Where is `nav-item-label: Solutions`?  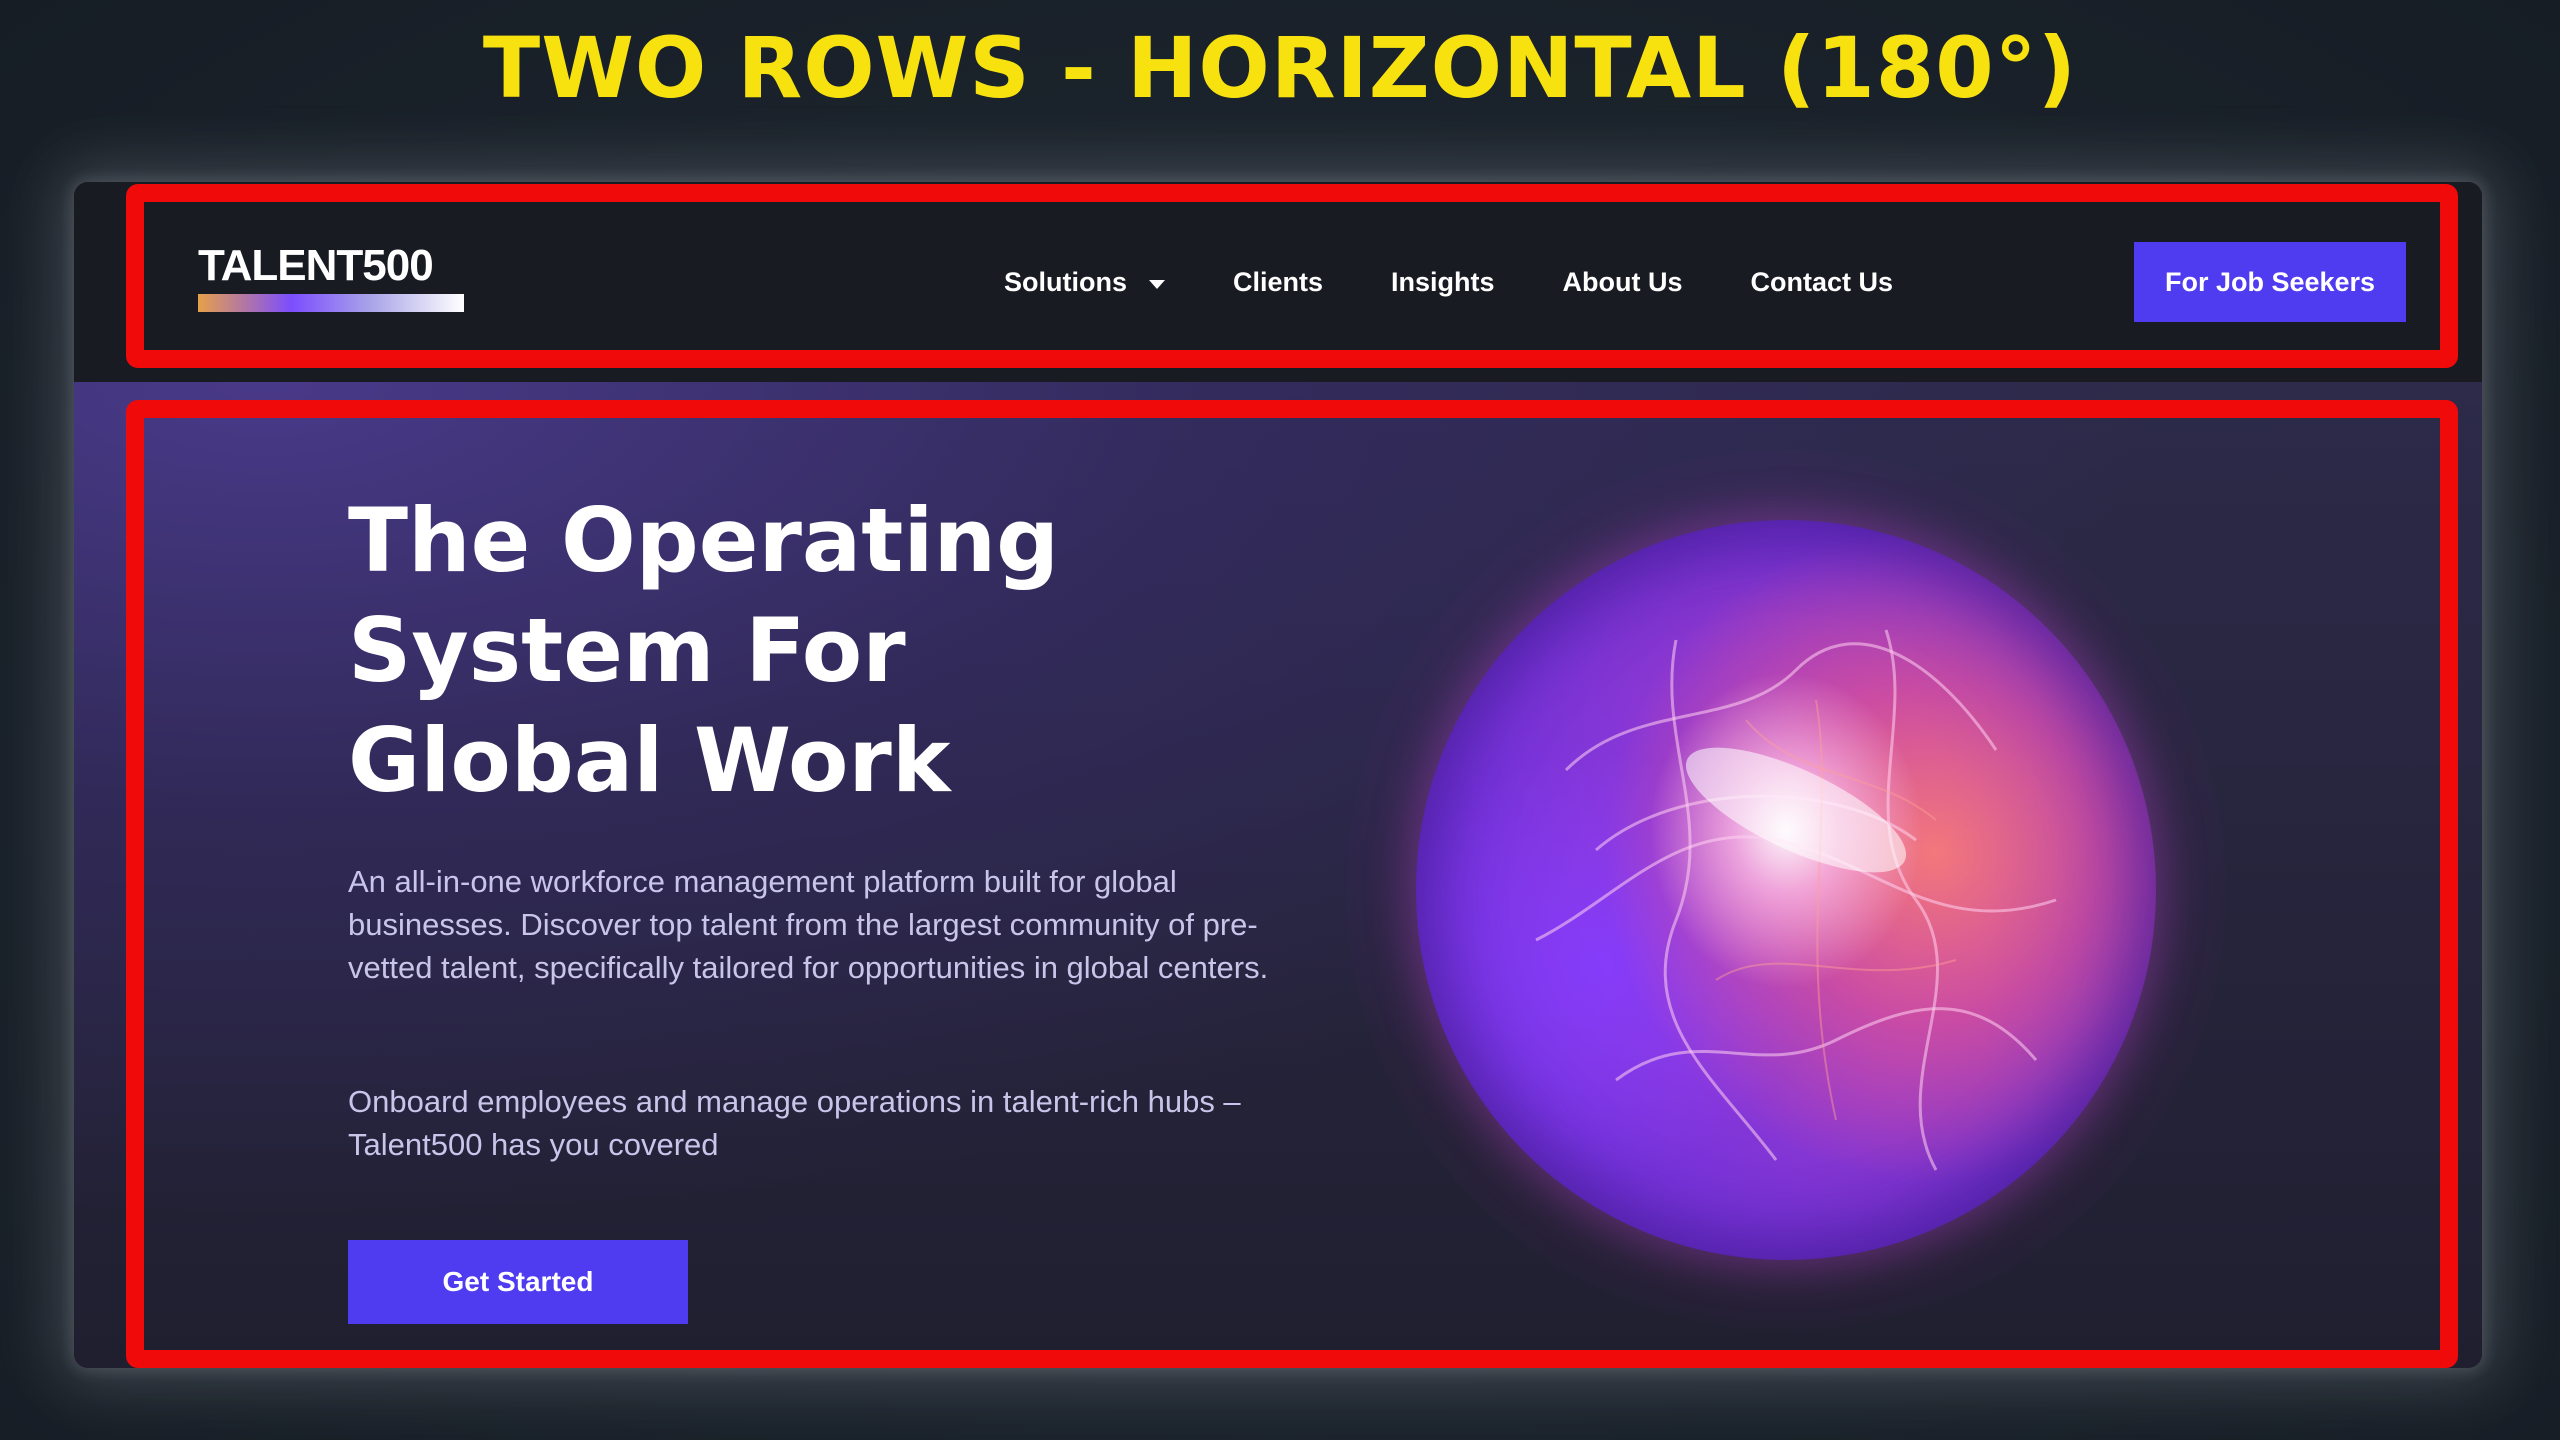 nav-item-label: Solutions is located at coordinates (1065, 281).